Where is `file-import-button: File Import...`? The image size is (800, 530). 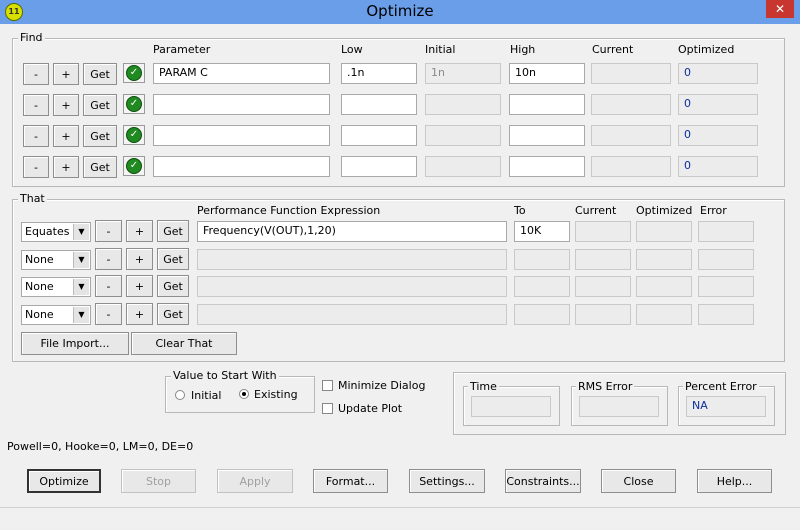
file-import-button: File Import... is located at coordinates (75, 343).